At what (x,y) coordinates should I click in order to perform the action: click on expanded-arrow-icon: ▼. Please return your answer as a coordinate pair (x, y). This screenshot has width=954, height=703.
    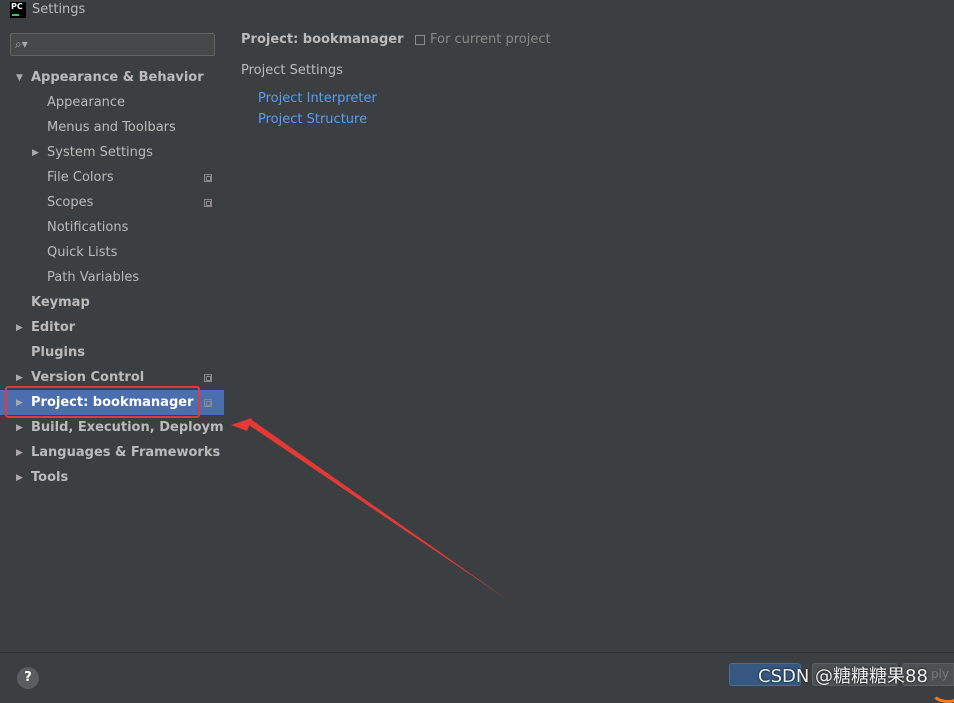
    Looking at the image, I should click on (19, 78).